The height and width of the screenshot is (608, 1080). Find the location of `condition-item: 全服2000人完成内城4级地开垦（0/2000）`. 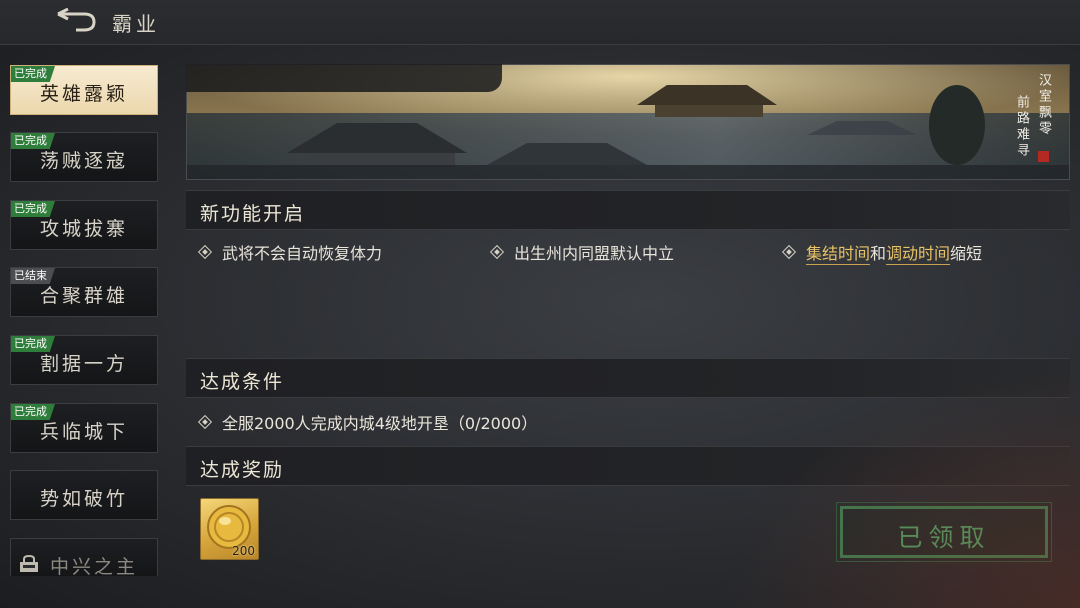

condition-item: 全服2000人完成内城4级地开垦（0/2000） is located at coordinates (367, 422).